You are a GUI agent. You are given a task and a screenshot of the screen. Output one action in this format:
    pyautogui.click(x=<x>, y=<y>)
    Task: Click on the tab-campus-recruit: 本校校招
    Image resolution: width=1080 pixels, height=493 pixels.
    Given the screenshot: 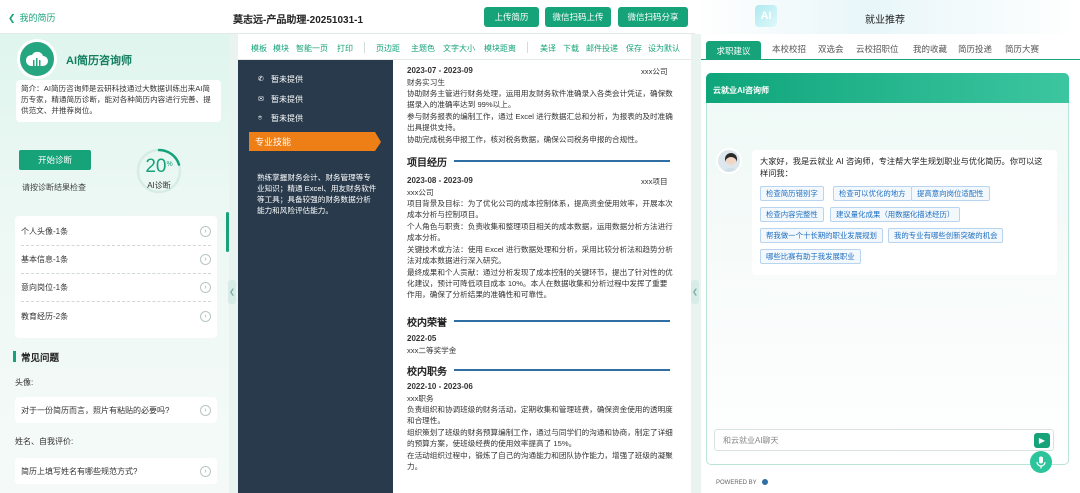 What is the action you would take?
    pyautogui.click(x=789, y=49)
    